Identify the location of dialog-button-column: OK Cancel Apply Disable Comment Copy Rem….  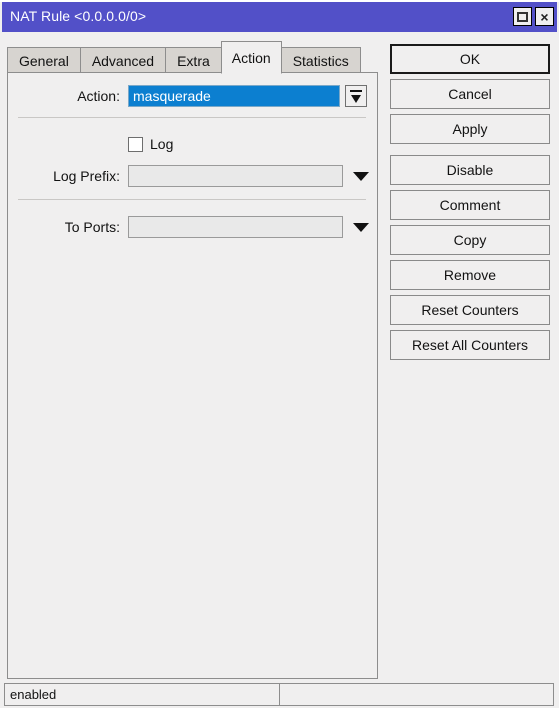
(470, 204).